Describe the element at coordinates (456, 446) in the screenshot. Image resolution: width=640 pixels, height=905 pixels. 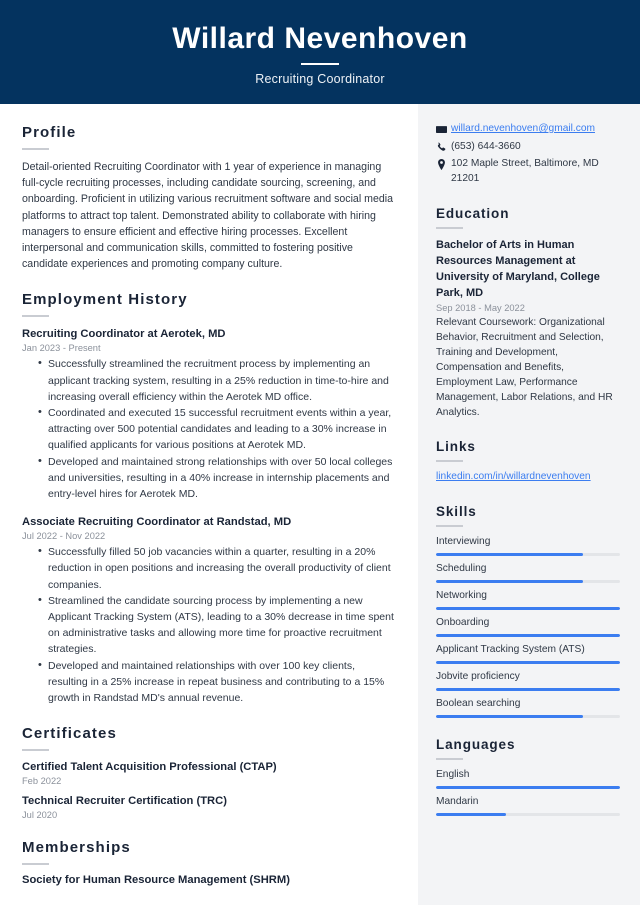
I see `links-heading: Links` at that location.